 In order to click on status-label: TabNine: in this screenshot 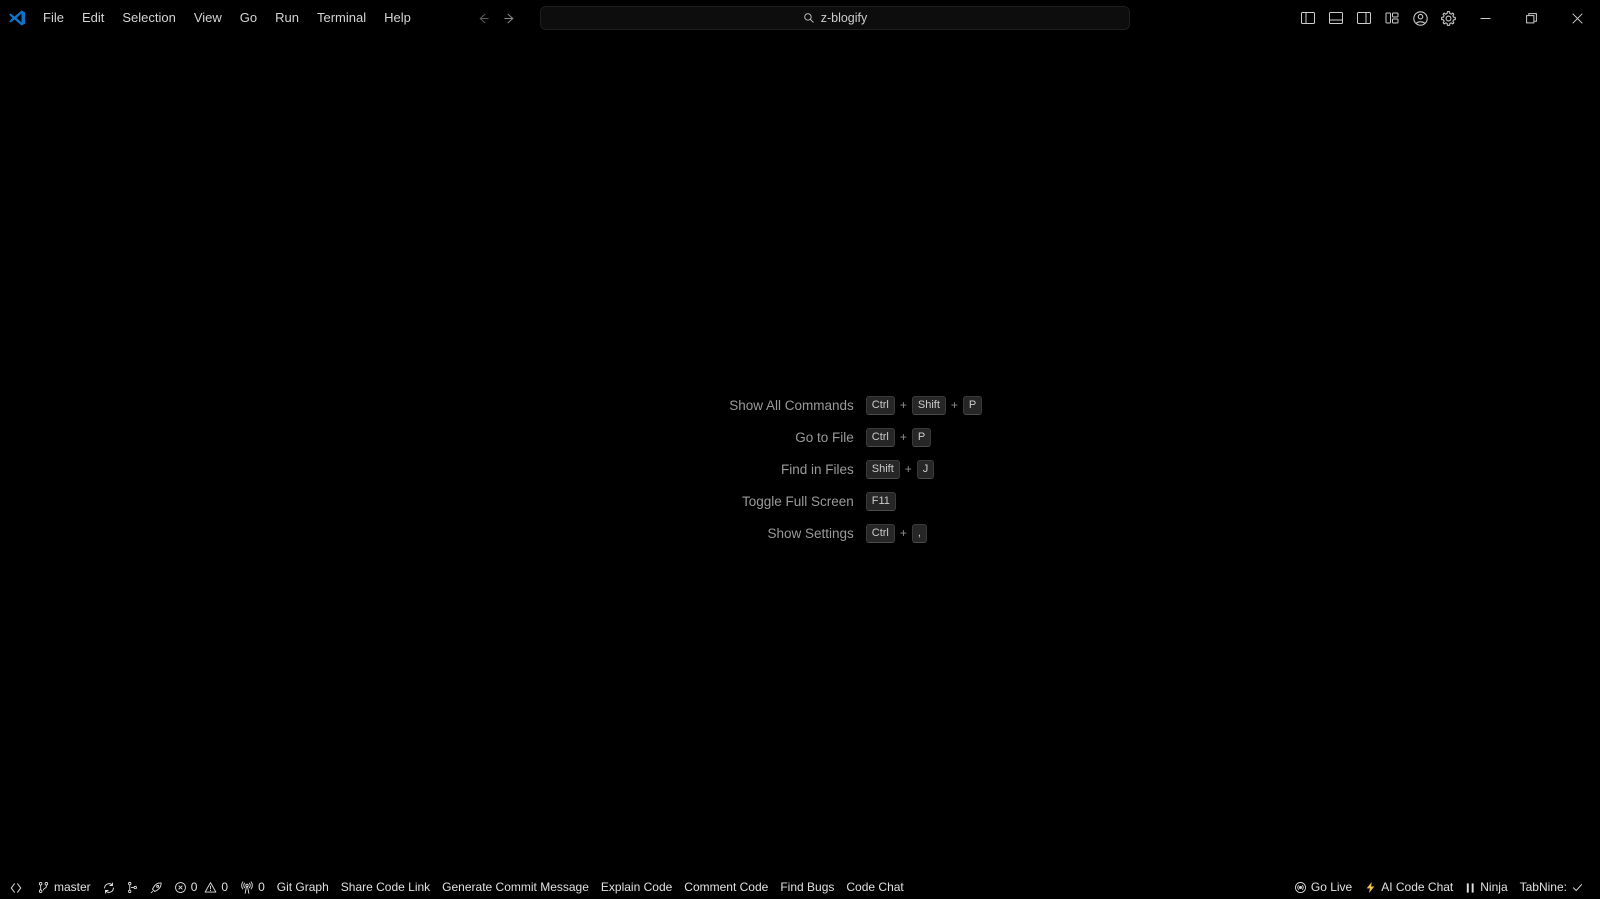, I will do `click(1543, 887)`.